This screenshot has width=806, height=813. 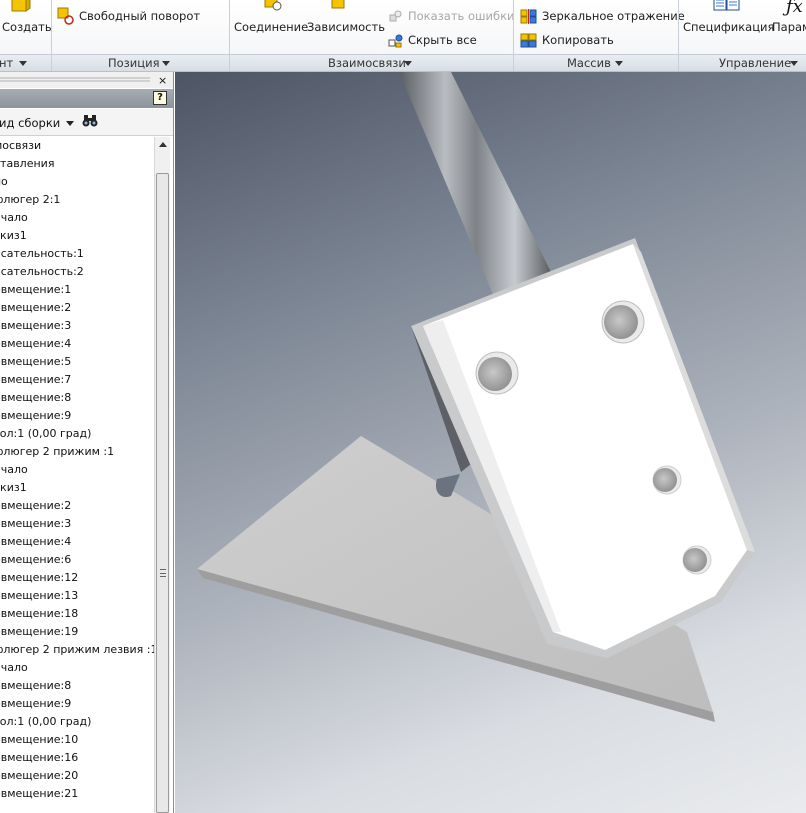 What do you see at coordinates (77, 758) in the screenshot?
I see `tree-node: овмещение:16` at bounding box center [77, 758].